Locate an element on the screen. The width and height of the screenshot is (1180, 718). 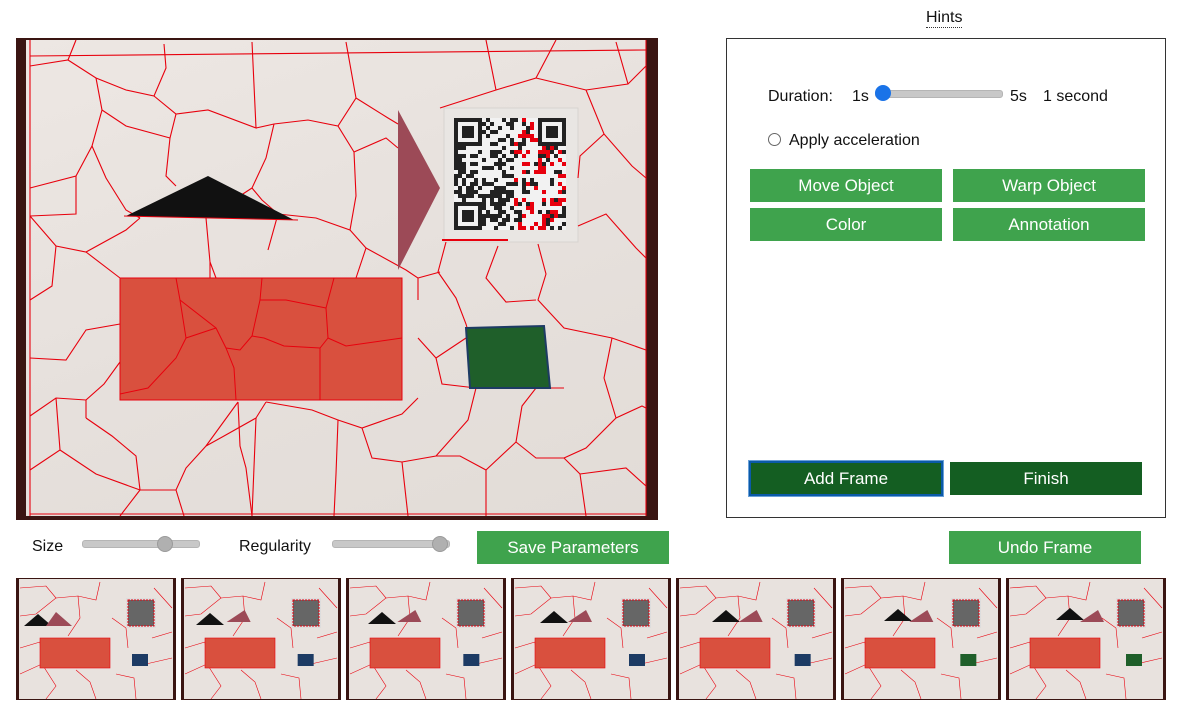
annotation-button: Annotation is located at coordinates (1049, 224).